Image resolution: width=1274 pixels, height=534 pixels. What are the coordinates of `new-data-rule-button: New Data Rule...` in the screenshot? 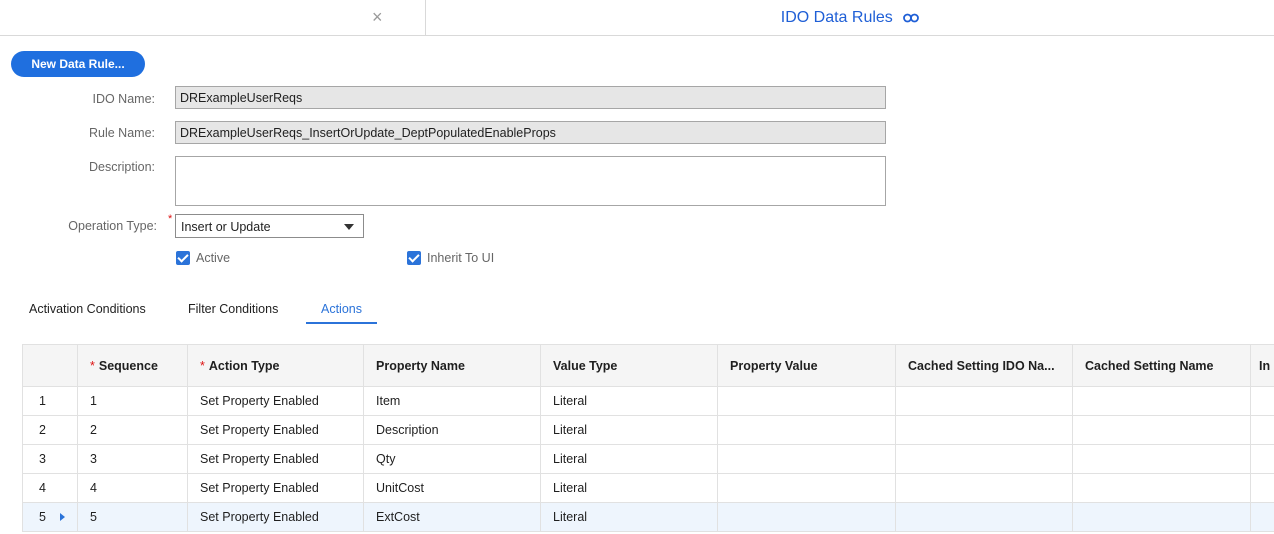 It's located at (78, 64).